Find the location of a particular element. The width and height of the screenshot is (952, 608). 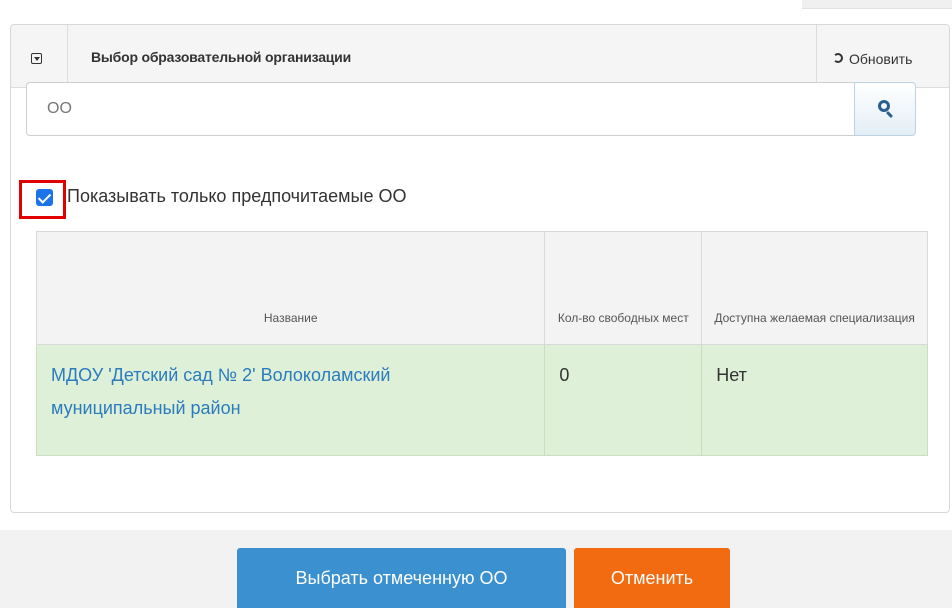

collapse-toggle is located at coordinates (39, 56).